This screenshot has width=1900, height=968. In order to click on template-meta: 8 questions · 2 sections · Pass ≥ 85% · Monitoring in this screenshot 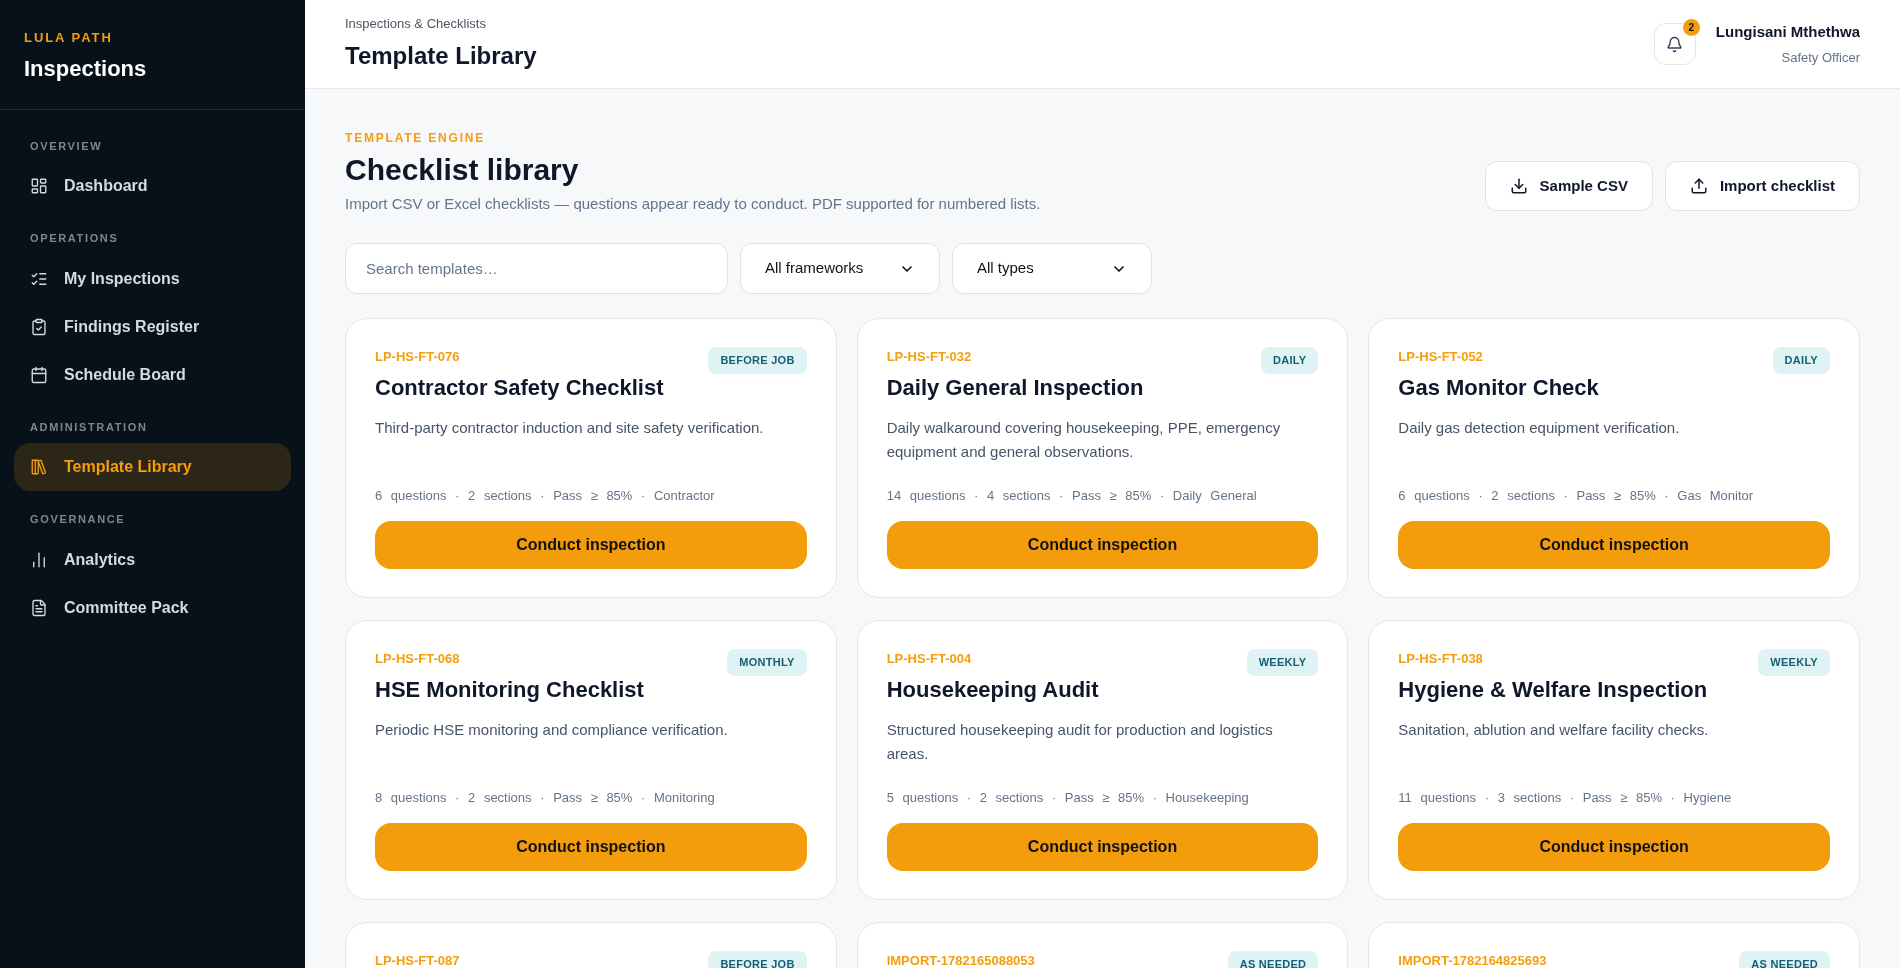, I will do `click(545, 797)`.